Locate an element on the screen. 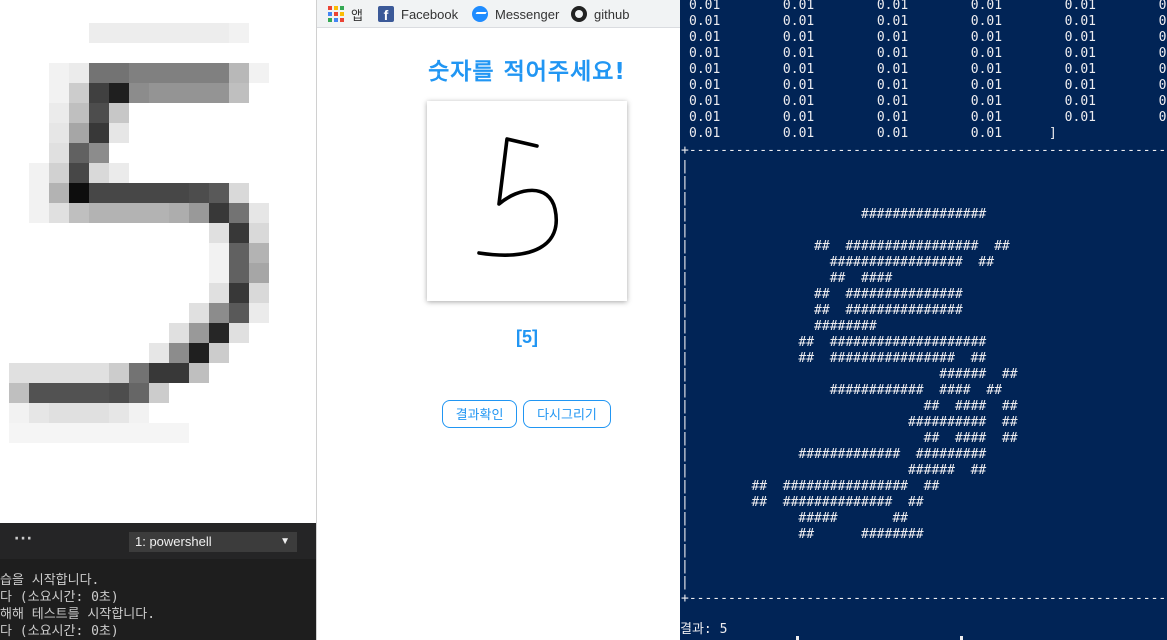  redraw-button: 다시그리기 is located at coordinates (567, 414).